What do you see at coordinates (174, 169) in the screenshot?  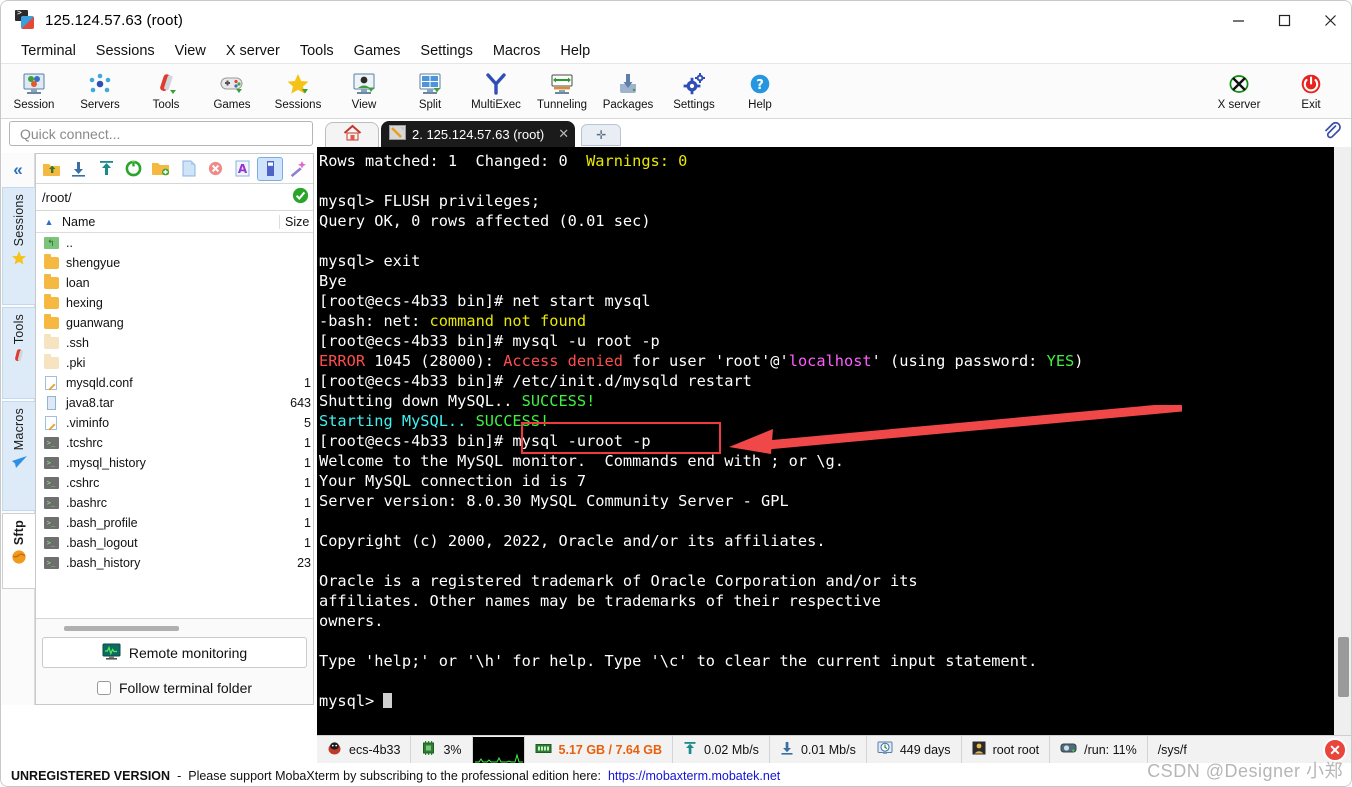 I see `file-browser-toolbar: A` at bounding box center [174, 169].